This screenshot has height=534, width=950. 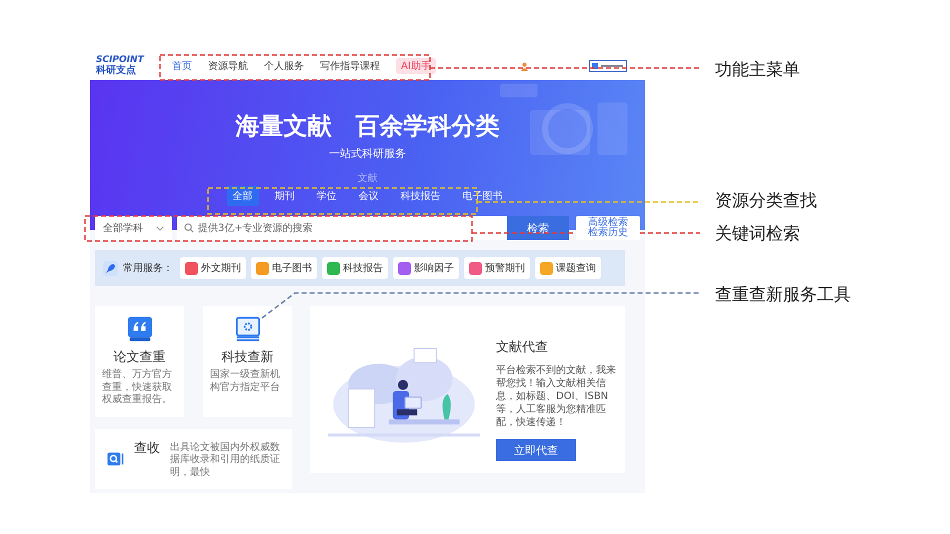 I want to click on search-field: 提供3亿+专业资源的搜索, so click(x=342, y=228).